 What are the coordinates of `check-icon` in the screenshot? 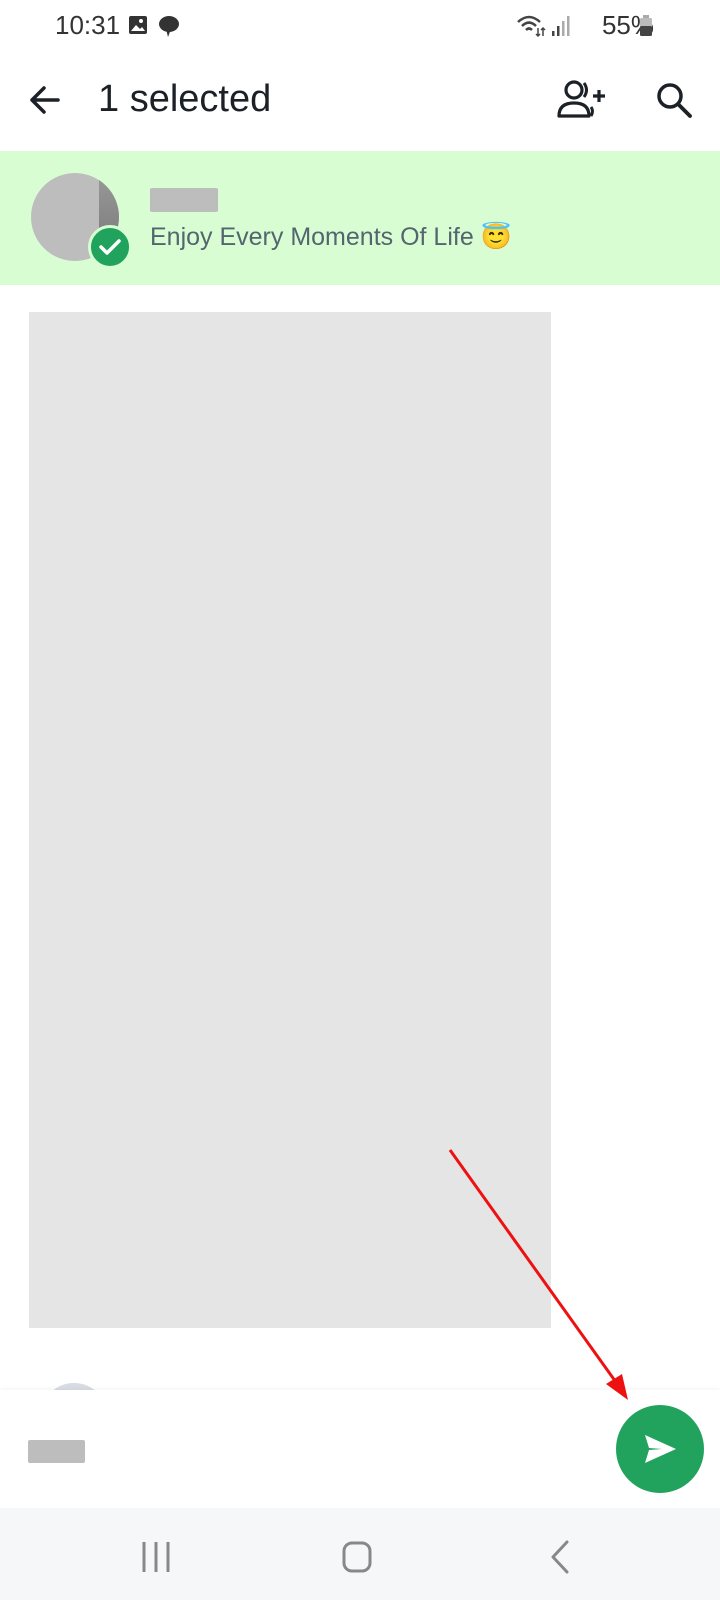 It's located at (110, 247).